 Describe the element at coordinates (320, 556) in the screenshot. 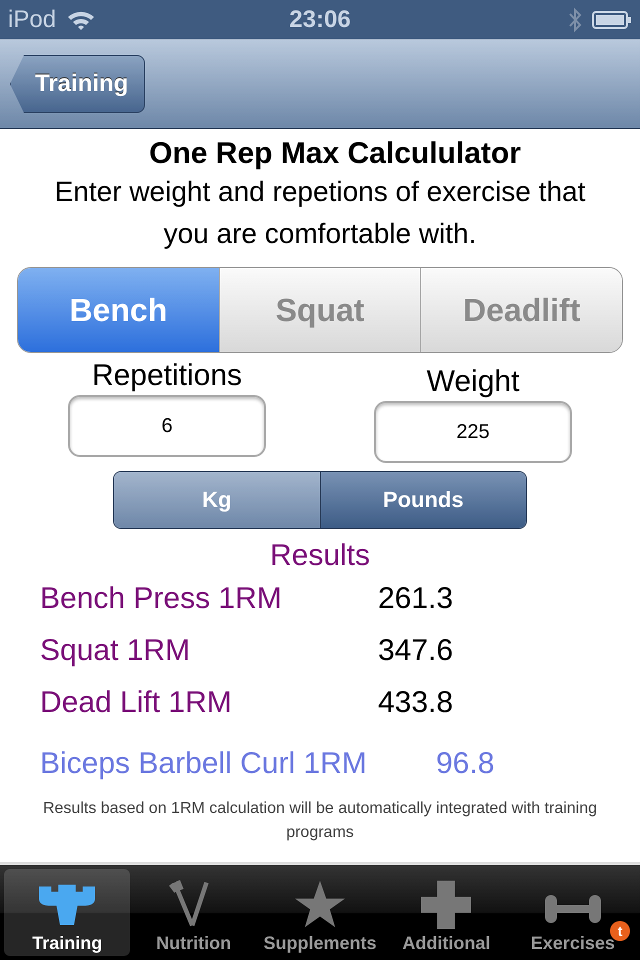

I see `results-heading: Results` at that location.